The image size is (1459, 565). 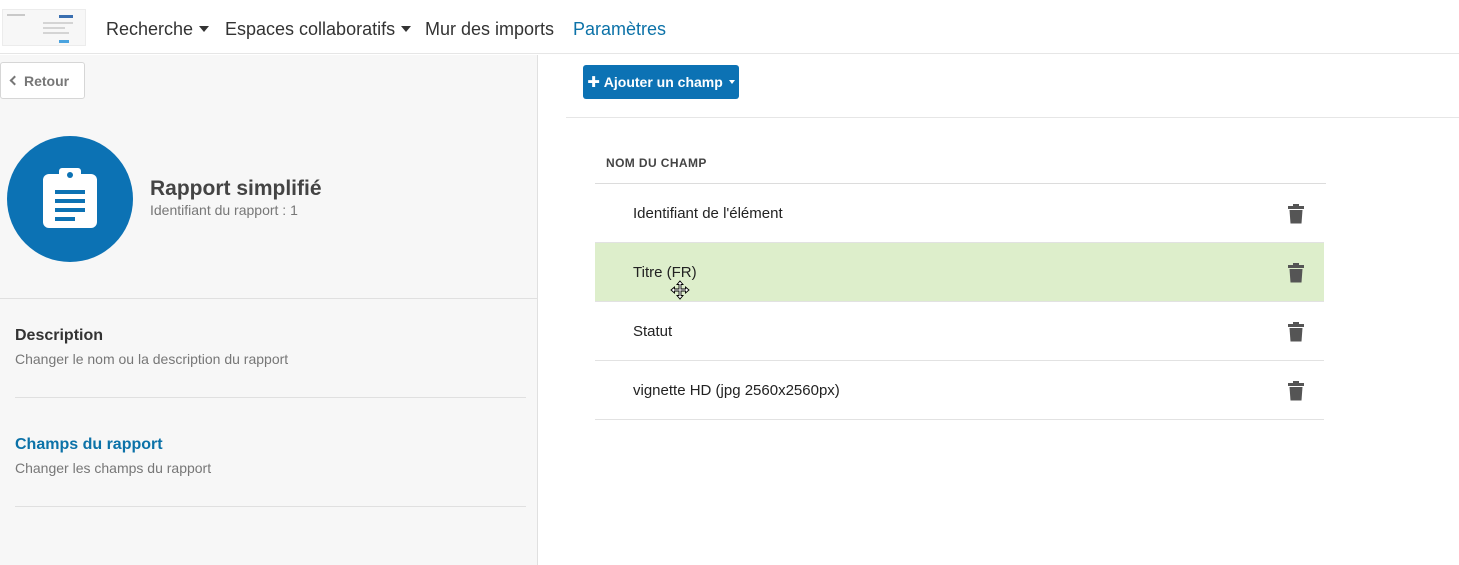 I want to click on menu-description: Description, so click(x=59, y=336).